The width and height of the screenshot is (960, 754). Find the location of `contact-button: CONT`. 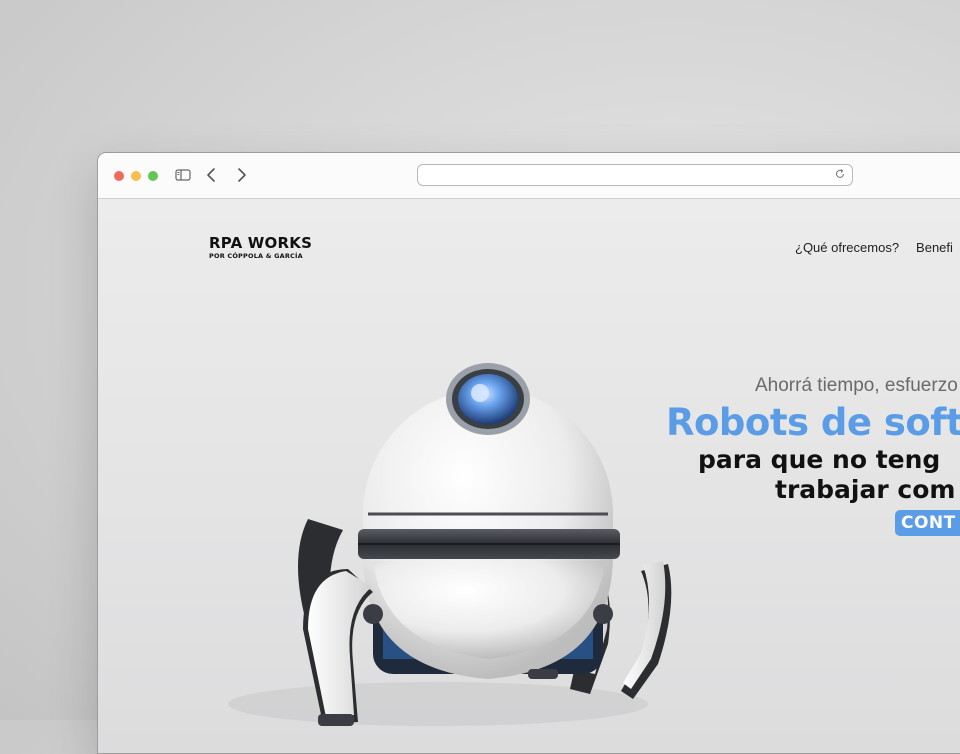

contact-button: CONT is located at coordinates (927, 523).